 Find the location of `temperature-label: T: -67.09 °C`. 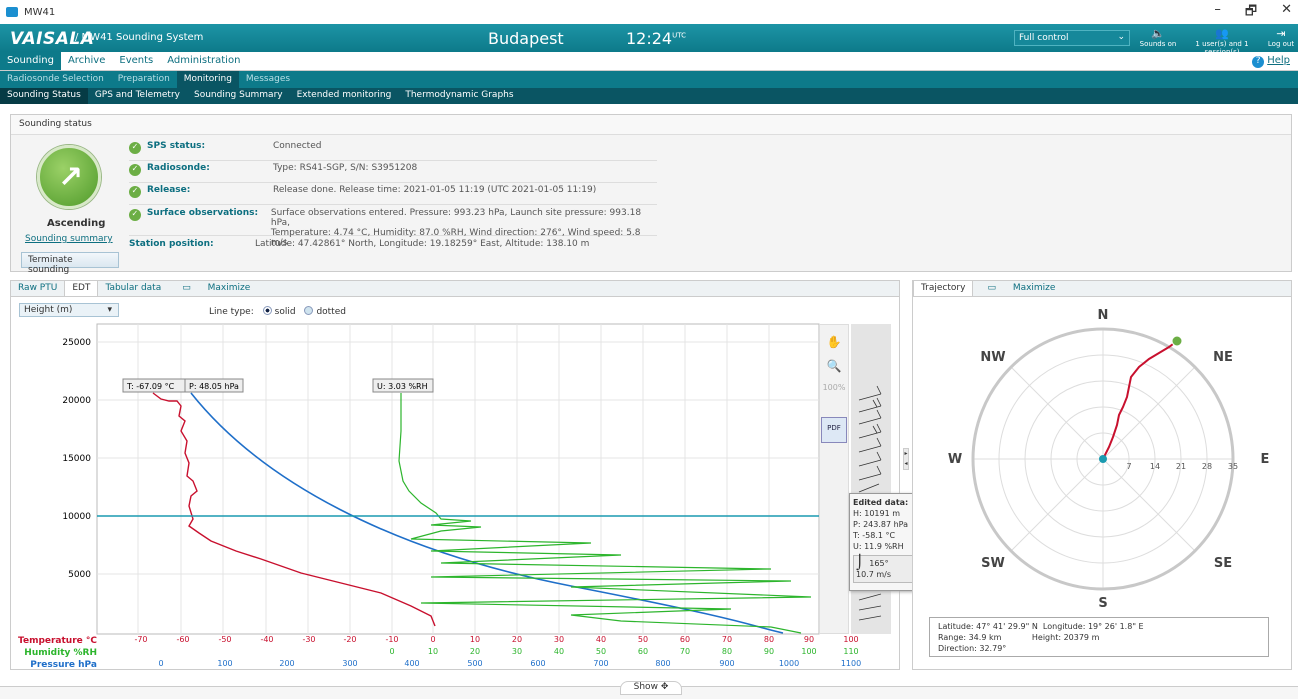

temperature-label: T: -67.09 °C is located at coordinates (150, 386).